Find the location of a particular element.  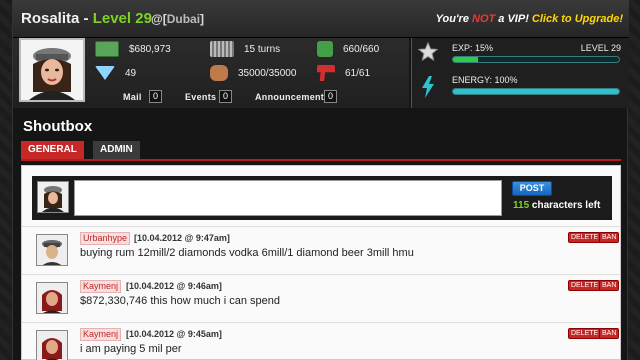

announcements-count: 0 is located at coordinates (330, 96).